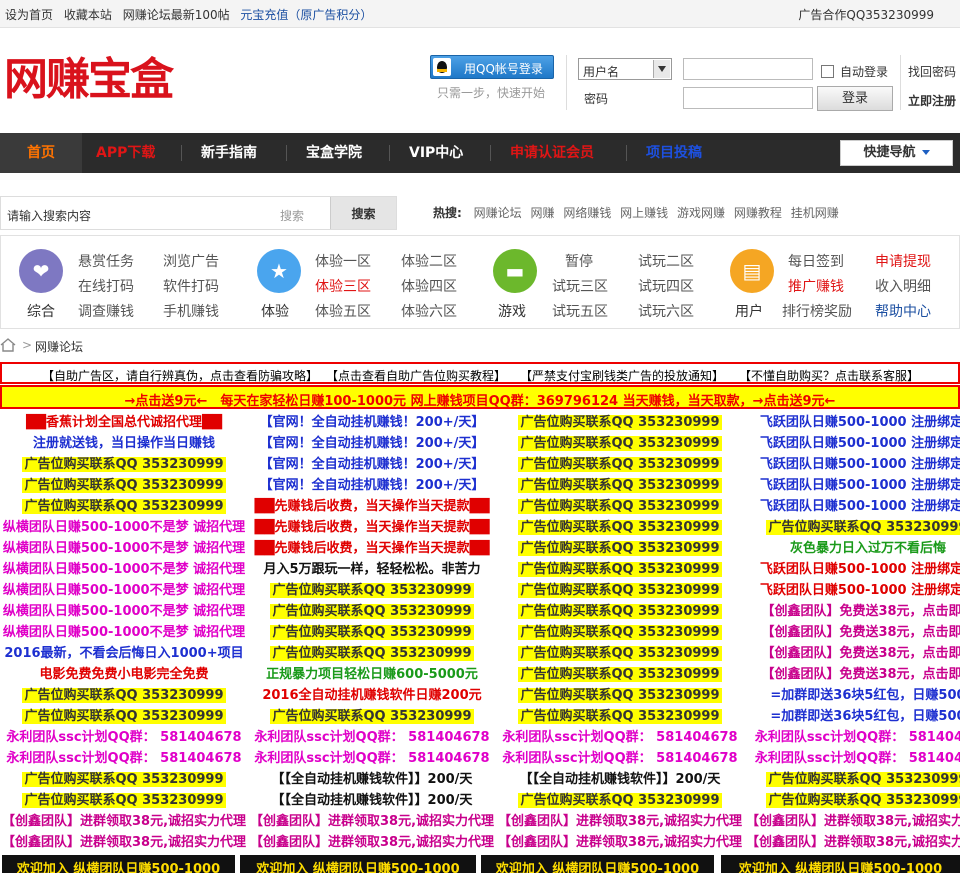 The image size is (960, 873). What do you see at coordinates (896, 153) in the screenshot?
I see `quick-nav-button: 快捷导航` at bounding box center [896, 153].